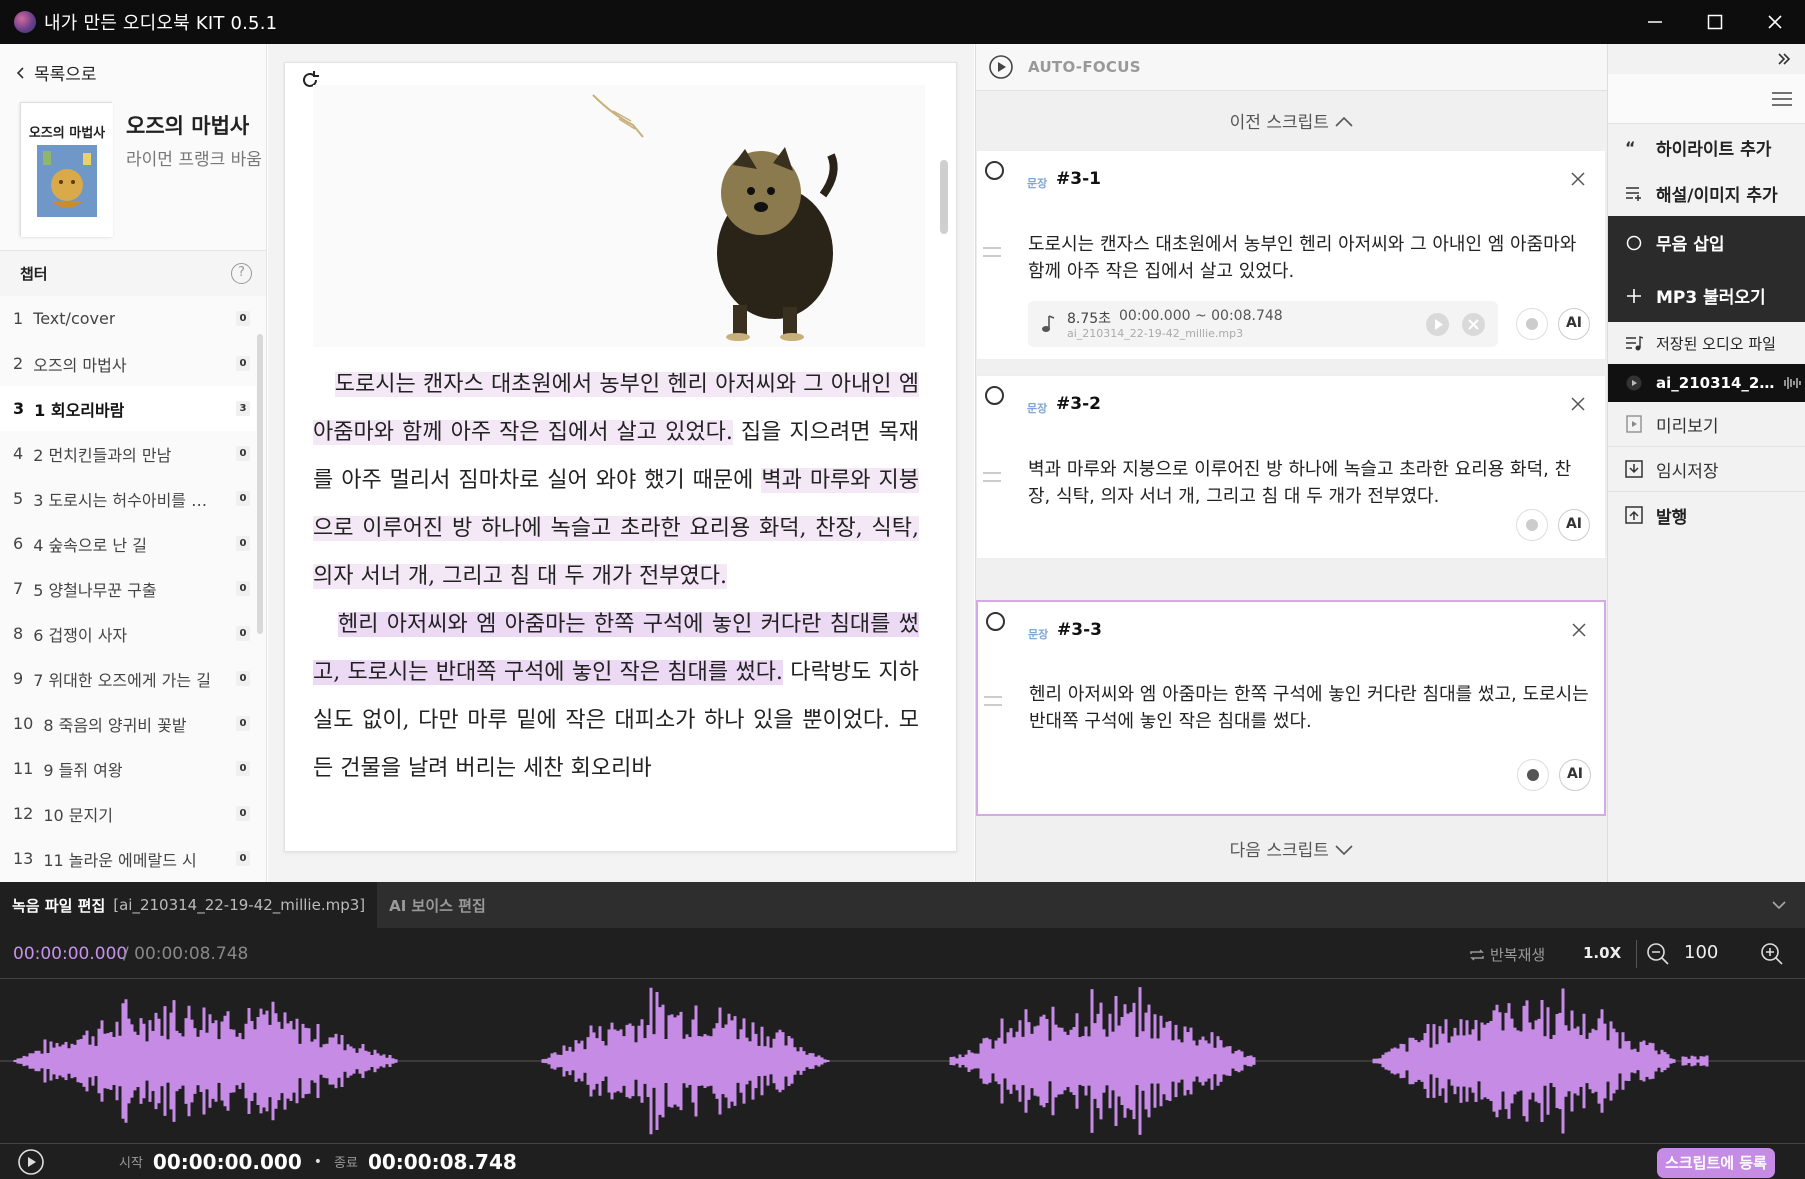 This screenshot has width=1805, height=1179. Describe the element at coordinates (1706, 193) in the screenshot. I see `add-commentary-button: 해설/이미지 추가` at that location.